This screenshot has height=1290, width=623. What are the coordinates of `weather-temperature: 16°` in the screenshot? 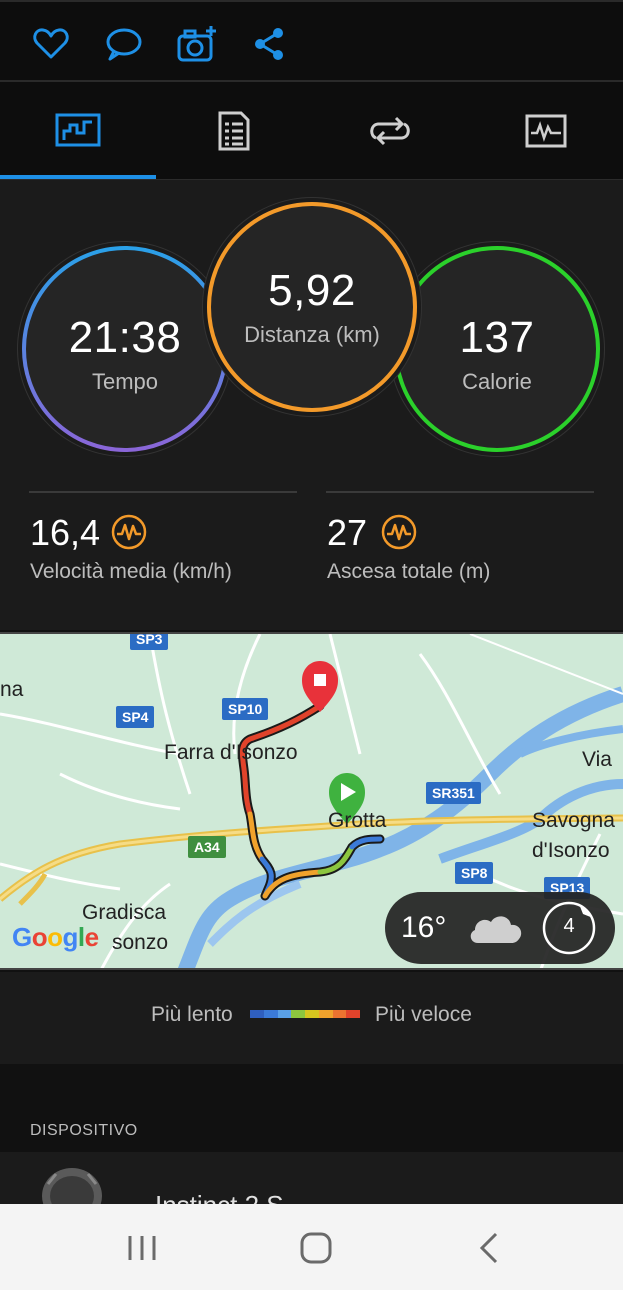 It's located at (424, 927).